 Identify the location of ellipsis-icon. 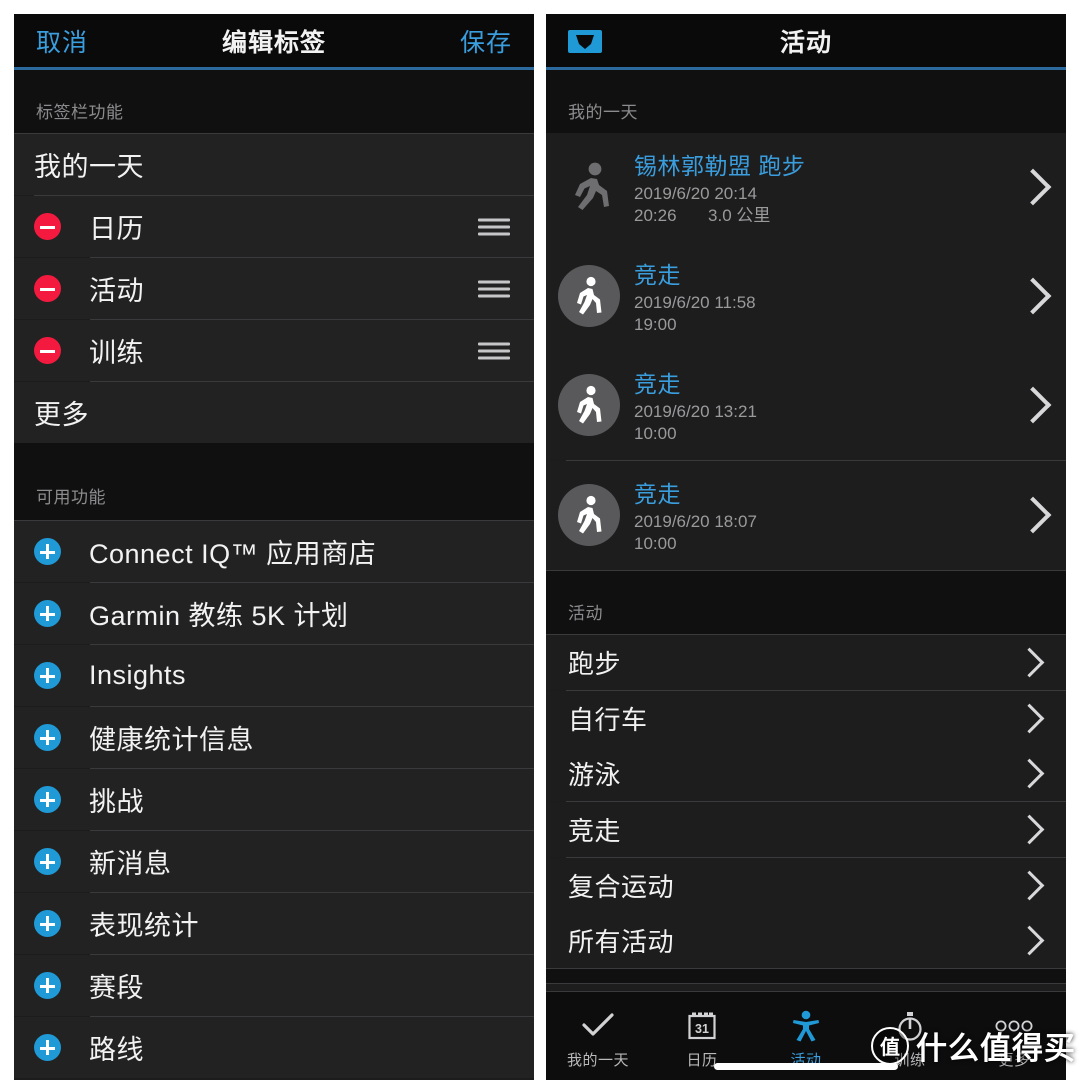
(1014, 1026).